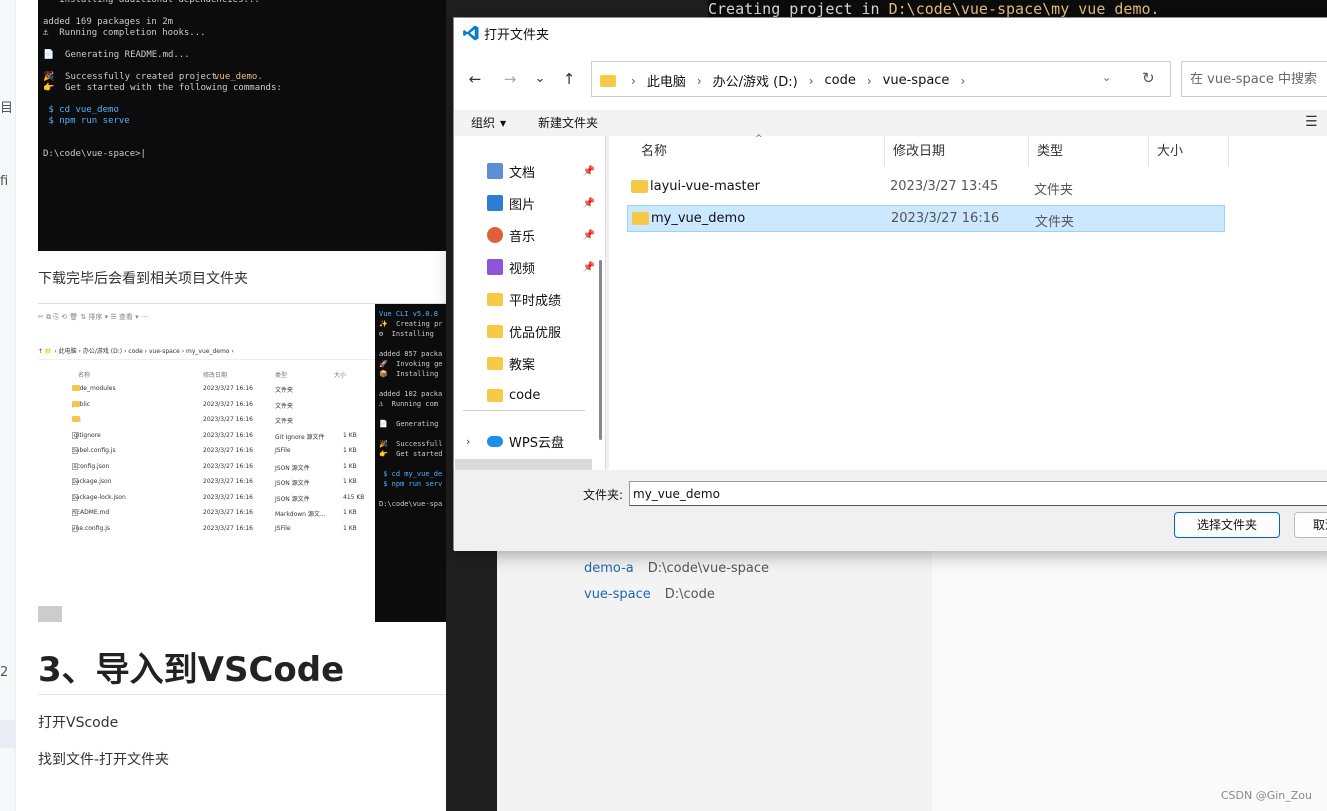 The width and height of the screenshot is (1327, 811). What do you see at coordinates (535, 333) in the screenshot?
I see `nav-item-label: 优品优服` at bounding box center [535, 333].